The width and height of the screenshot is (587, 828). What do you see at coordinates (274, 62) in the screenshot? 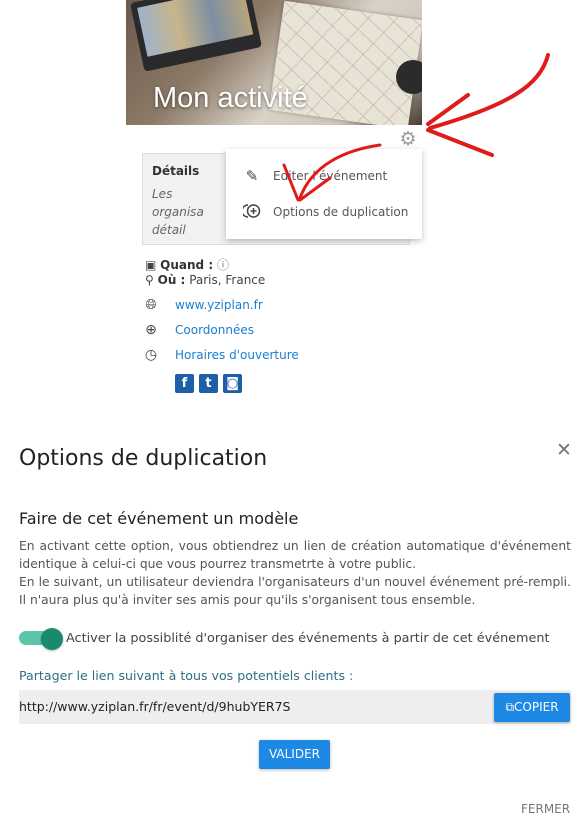
I see `event-cover-image: Mon activité` at bounding box center [274, 62].